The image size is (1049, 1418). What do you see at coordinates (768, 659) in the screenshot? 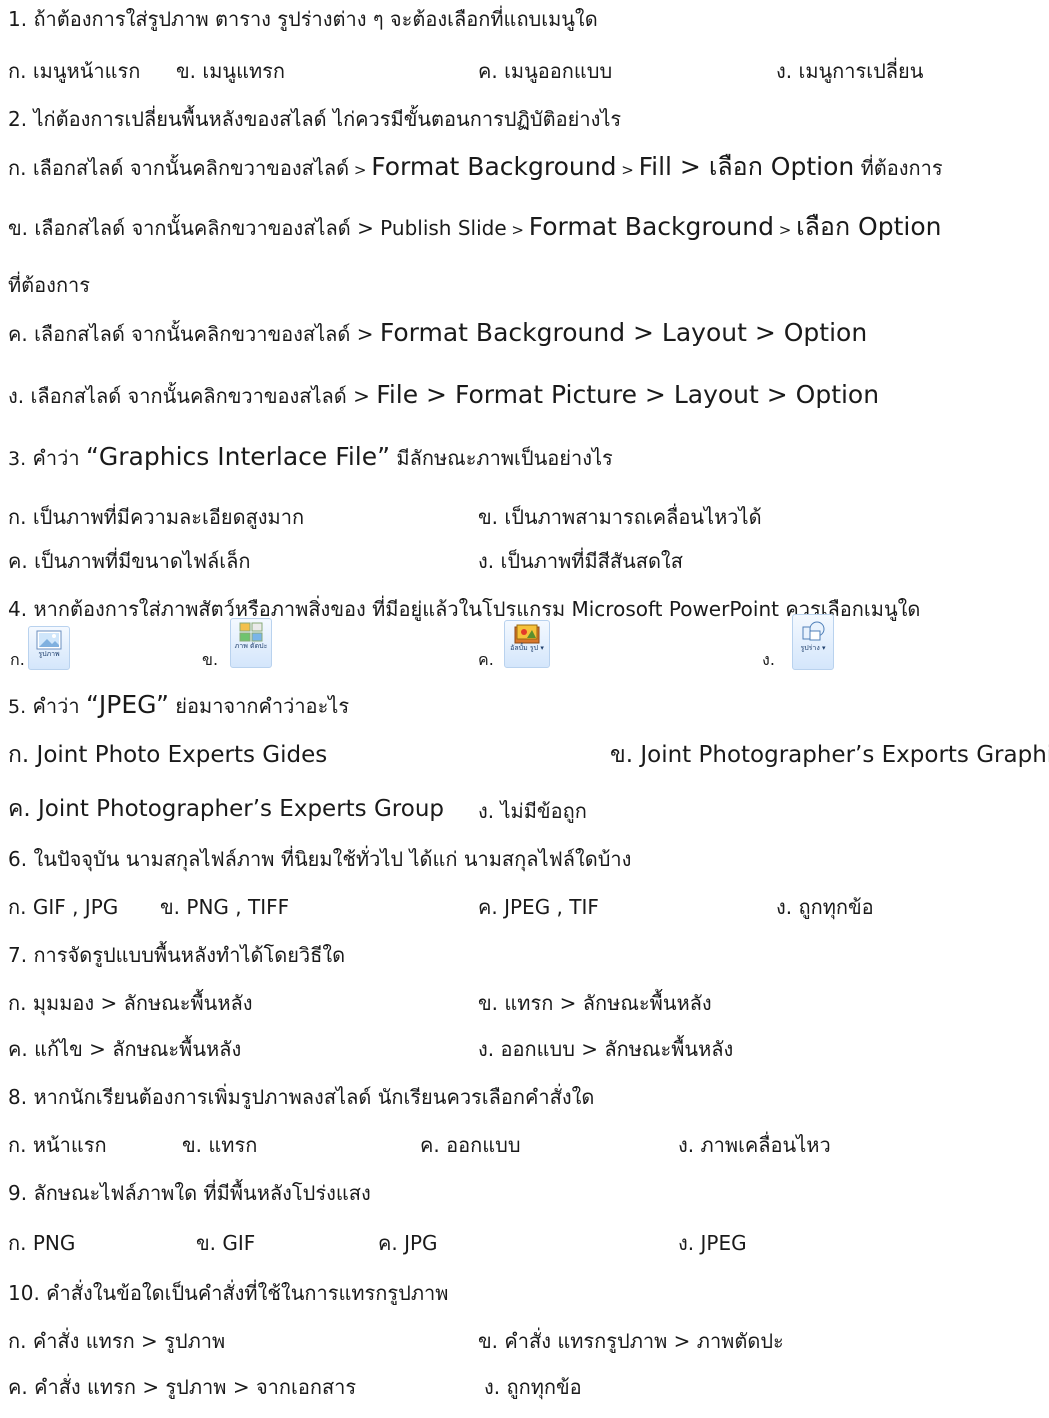
I see `q4-option-d: ง.` at bounding box center [768, 659].